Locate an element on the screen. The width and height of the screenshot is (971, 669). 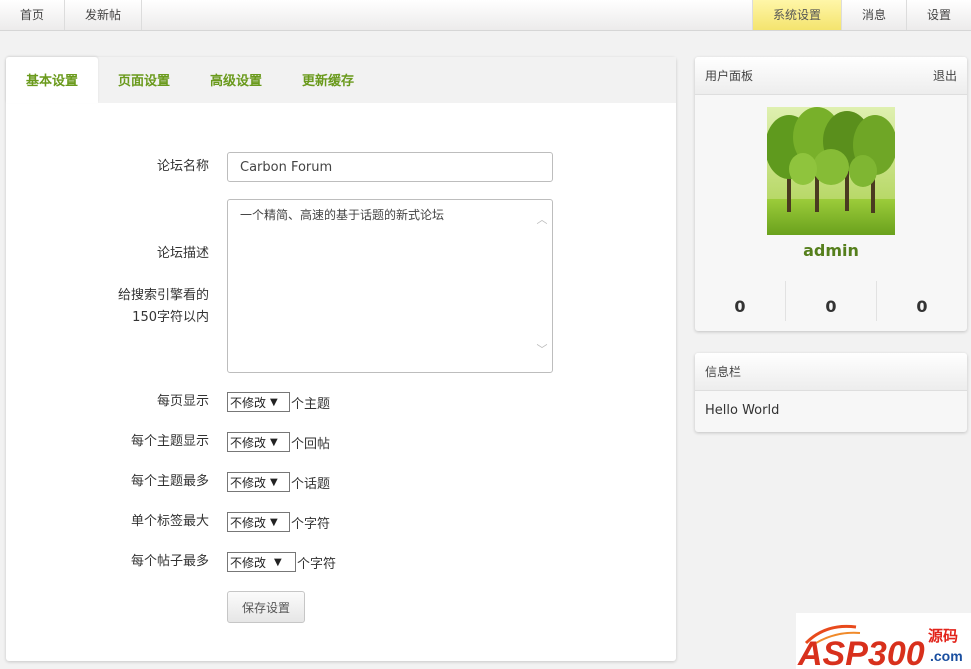
top-navigation-bar: 首页 发新帖 系统设置 消息 设置 is located at coordinates (485, 15).